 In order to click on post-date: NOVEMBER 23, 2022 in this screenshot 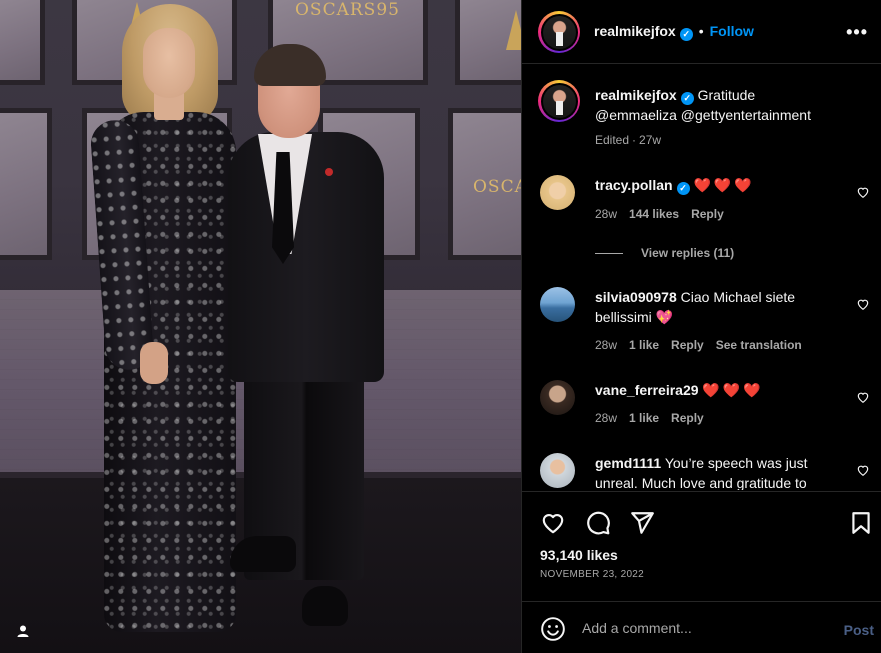, I will do `click(592, 574)`.